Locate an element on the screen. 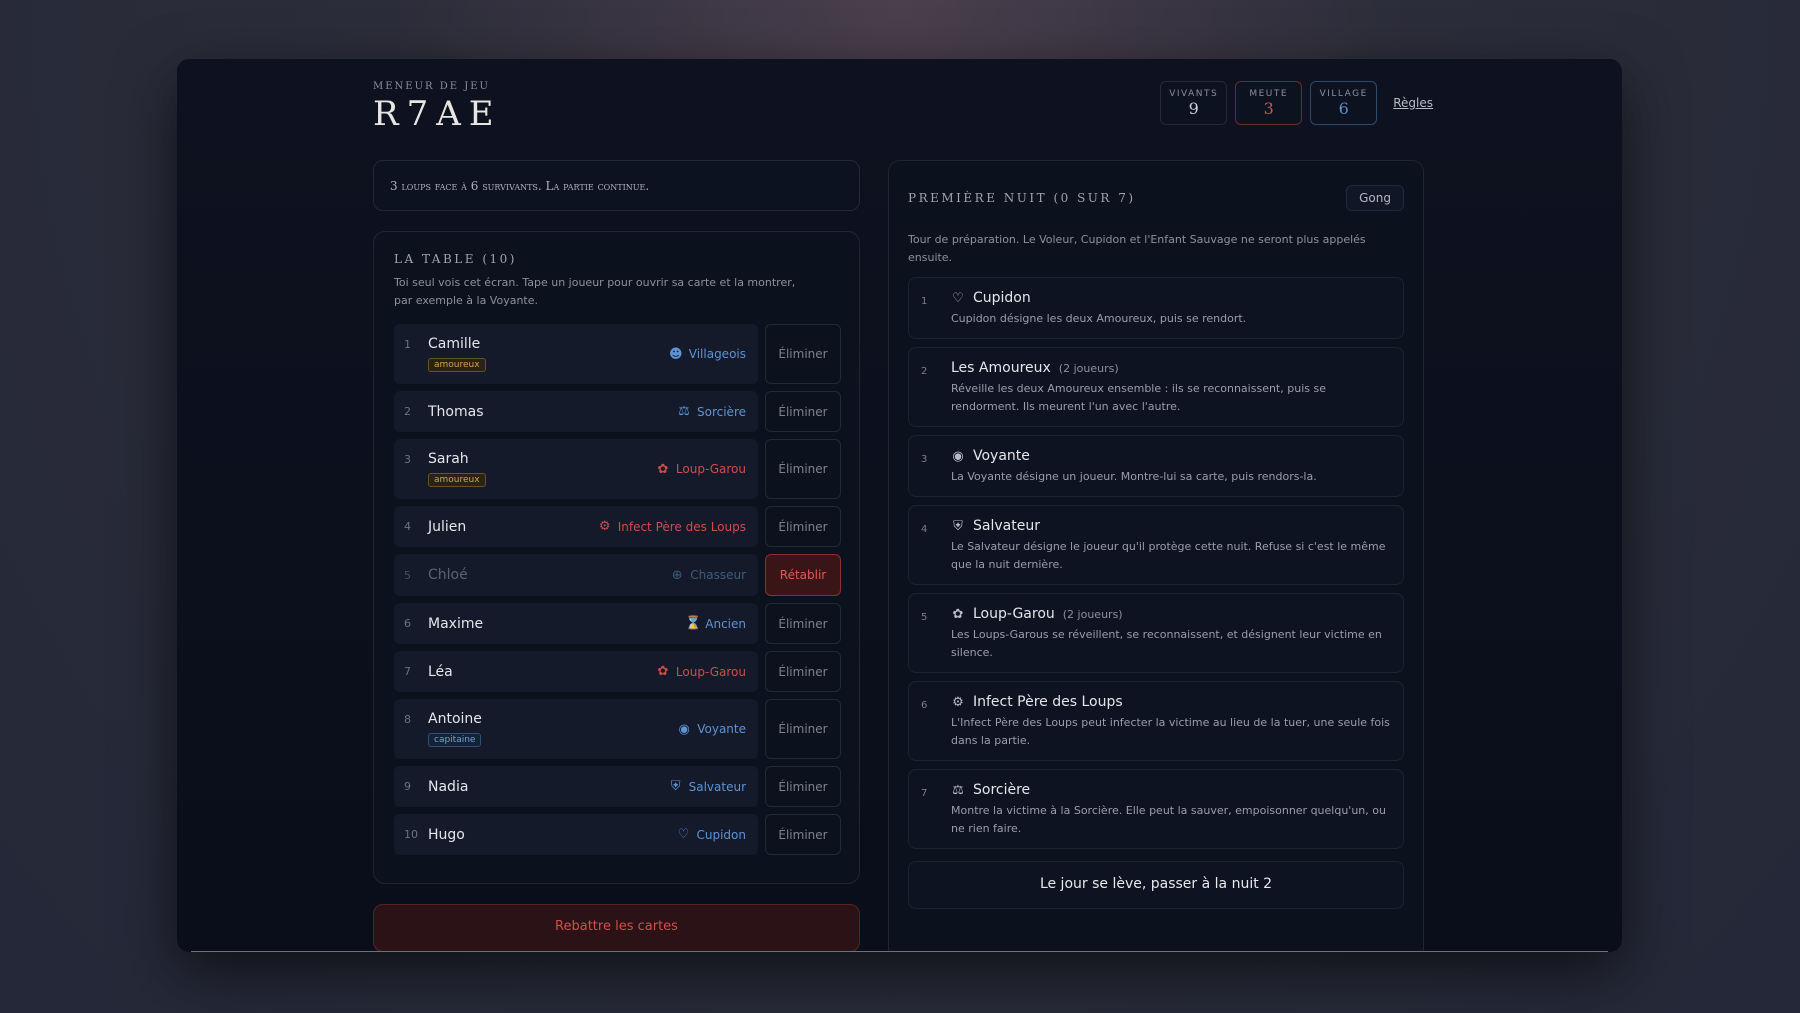 Image resolution: width=1800 pixels, height=1013 pixels. step-title: Les Amoureux is located at coordinates (1001, 368).